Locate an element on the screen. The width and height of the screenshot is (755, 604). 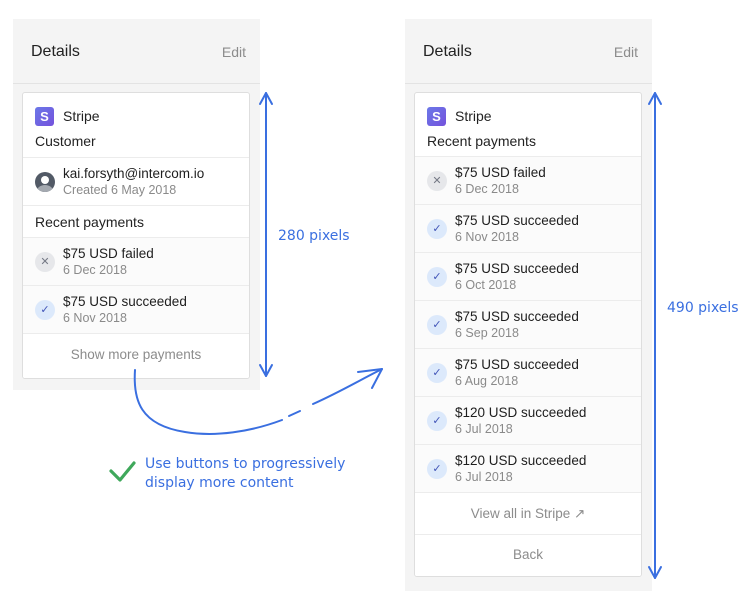
left-height-label: 280 pixels is located at coordinates (314, 236).